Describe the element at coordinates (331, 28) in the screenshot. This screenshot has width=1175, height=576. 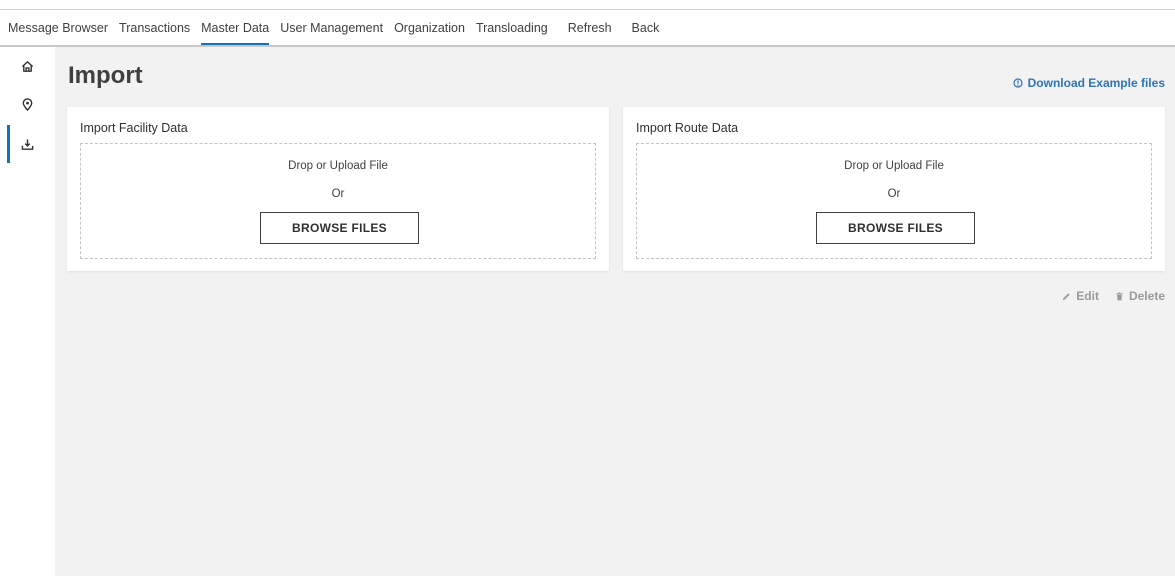
I see `nav-user-management: User Management` at that location.